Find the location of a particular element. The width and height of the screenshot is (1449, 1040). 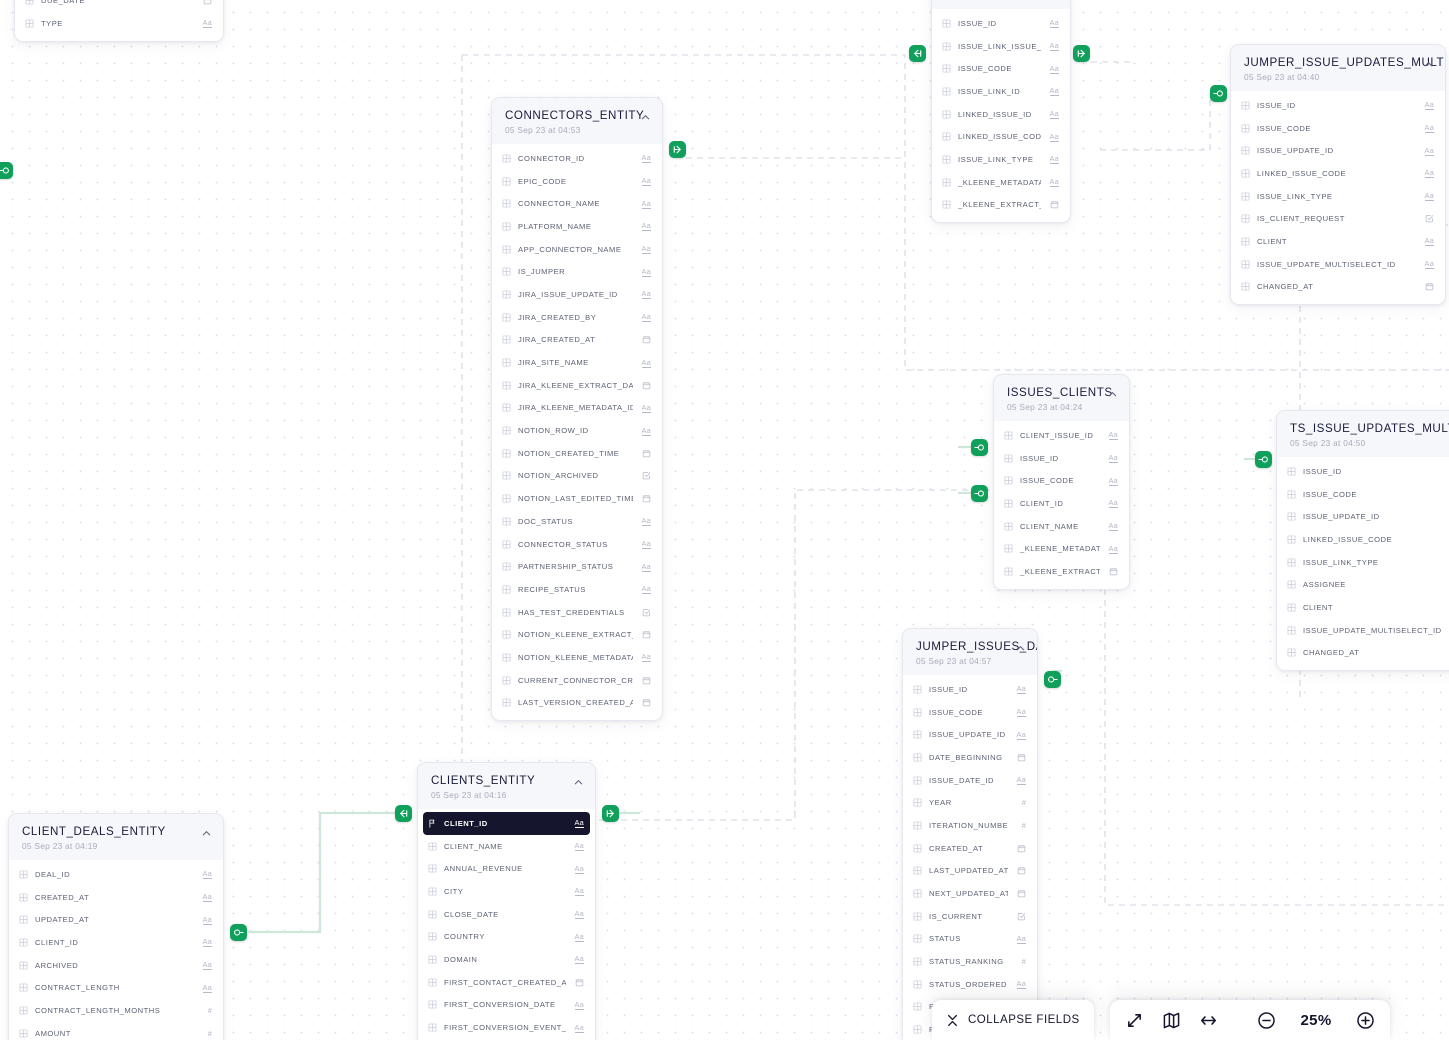

entity-field-row: PARTNERSHIP_STATUS Aa is located at coordinates (577, 566).